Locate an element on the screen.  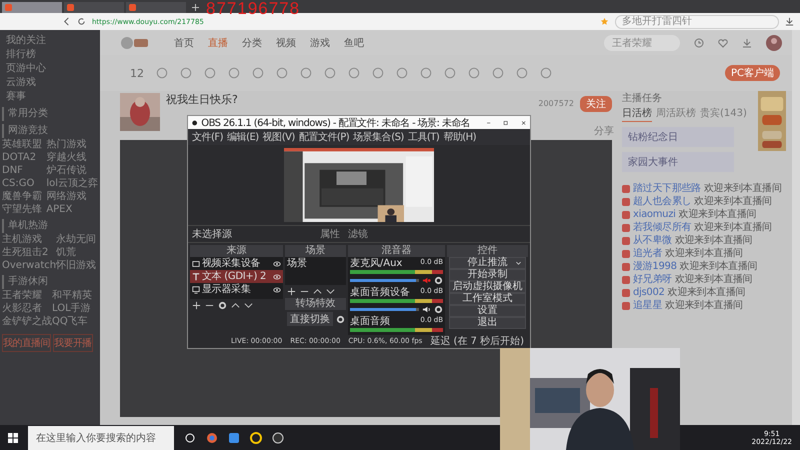
control-button: 开始录制 is located at coordinates (487, 275).